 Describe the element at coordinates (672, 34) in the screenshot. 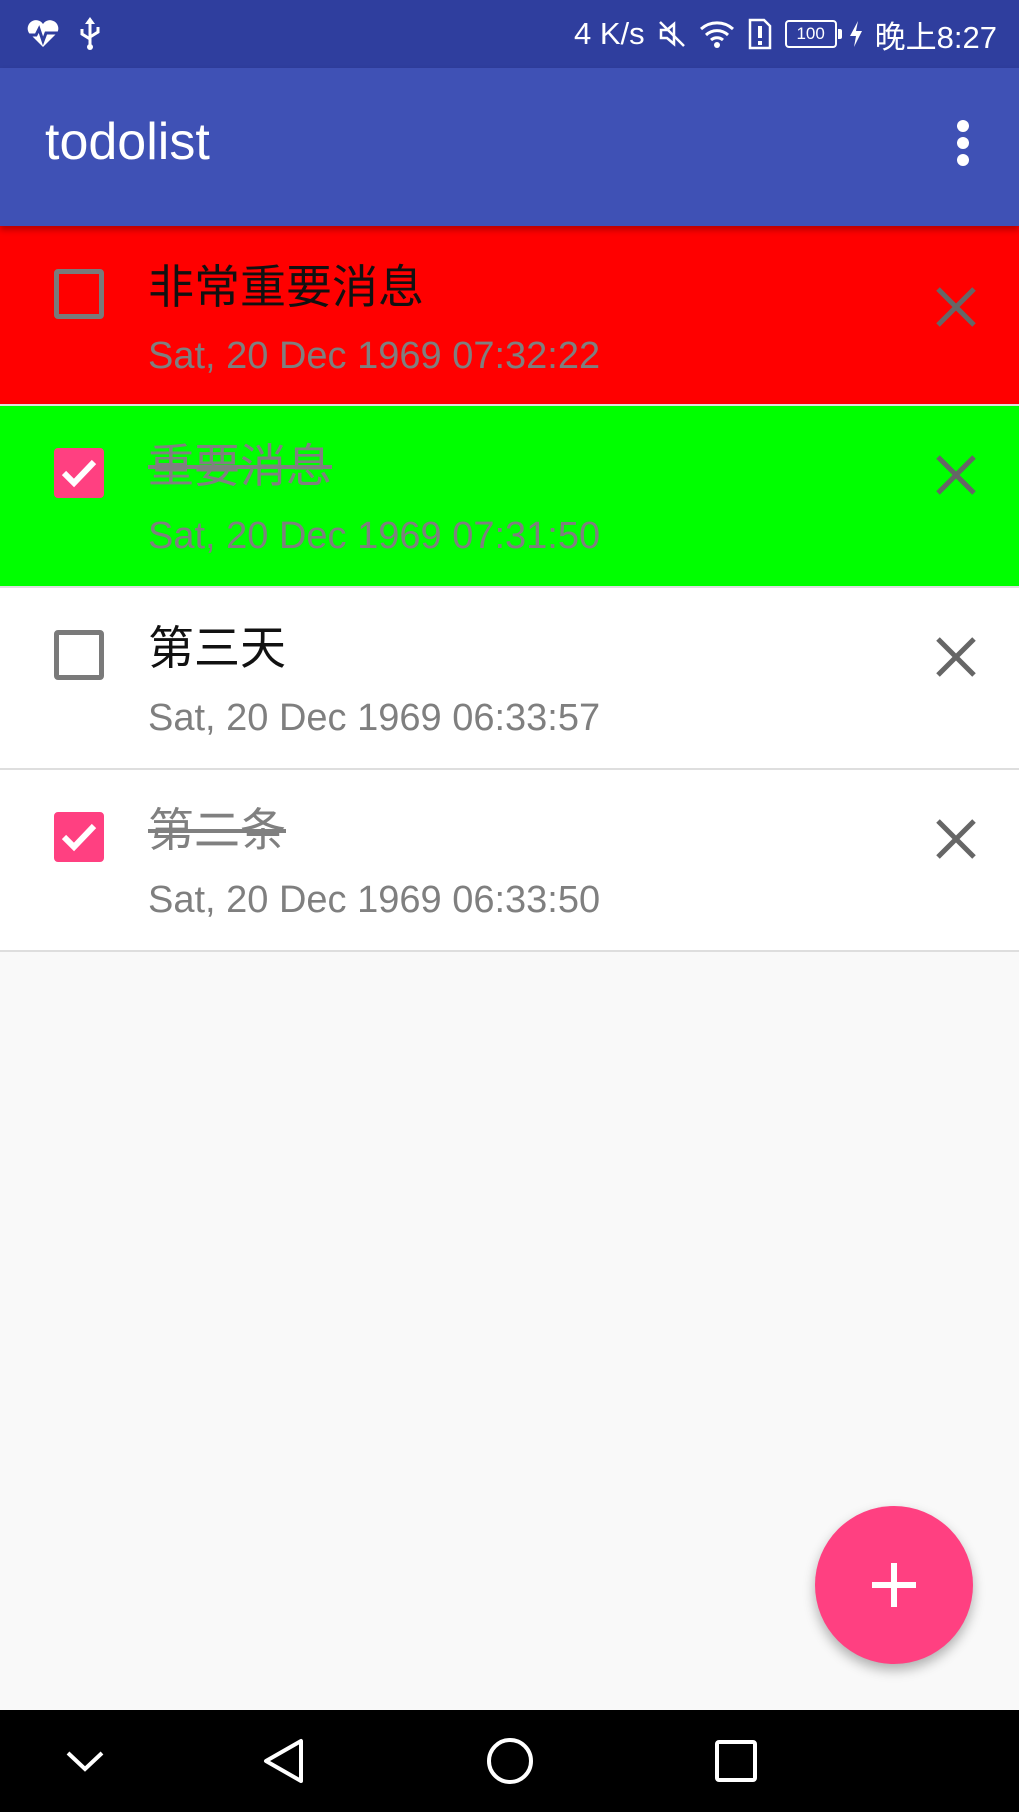

I see `mute-icon` at that location.